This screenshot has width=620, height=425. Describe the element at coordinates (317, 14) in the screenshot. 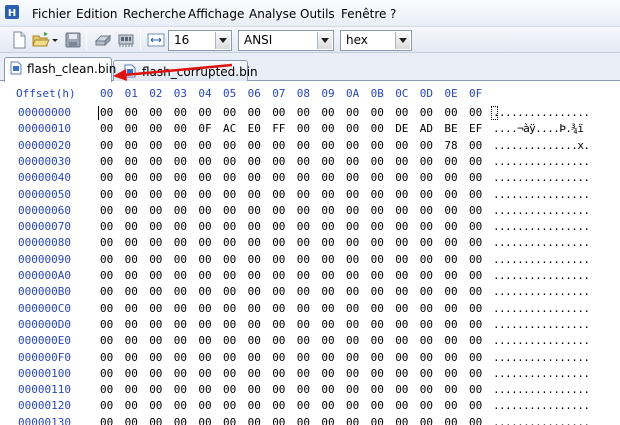

I see `menu-outils: Outils` at that location.